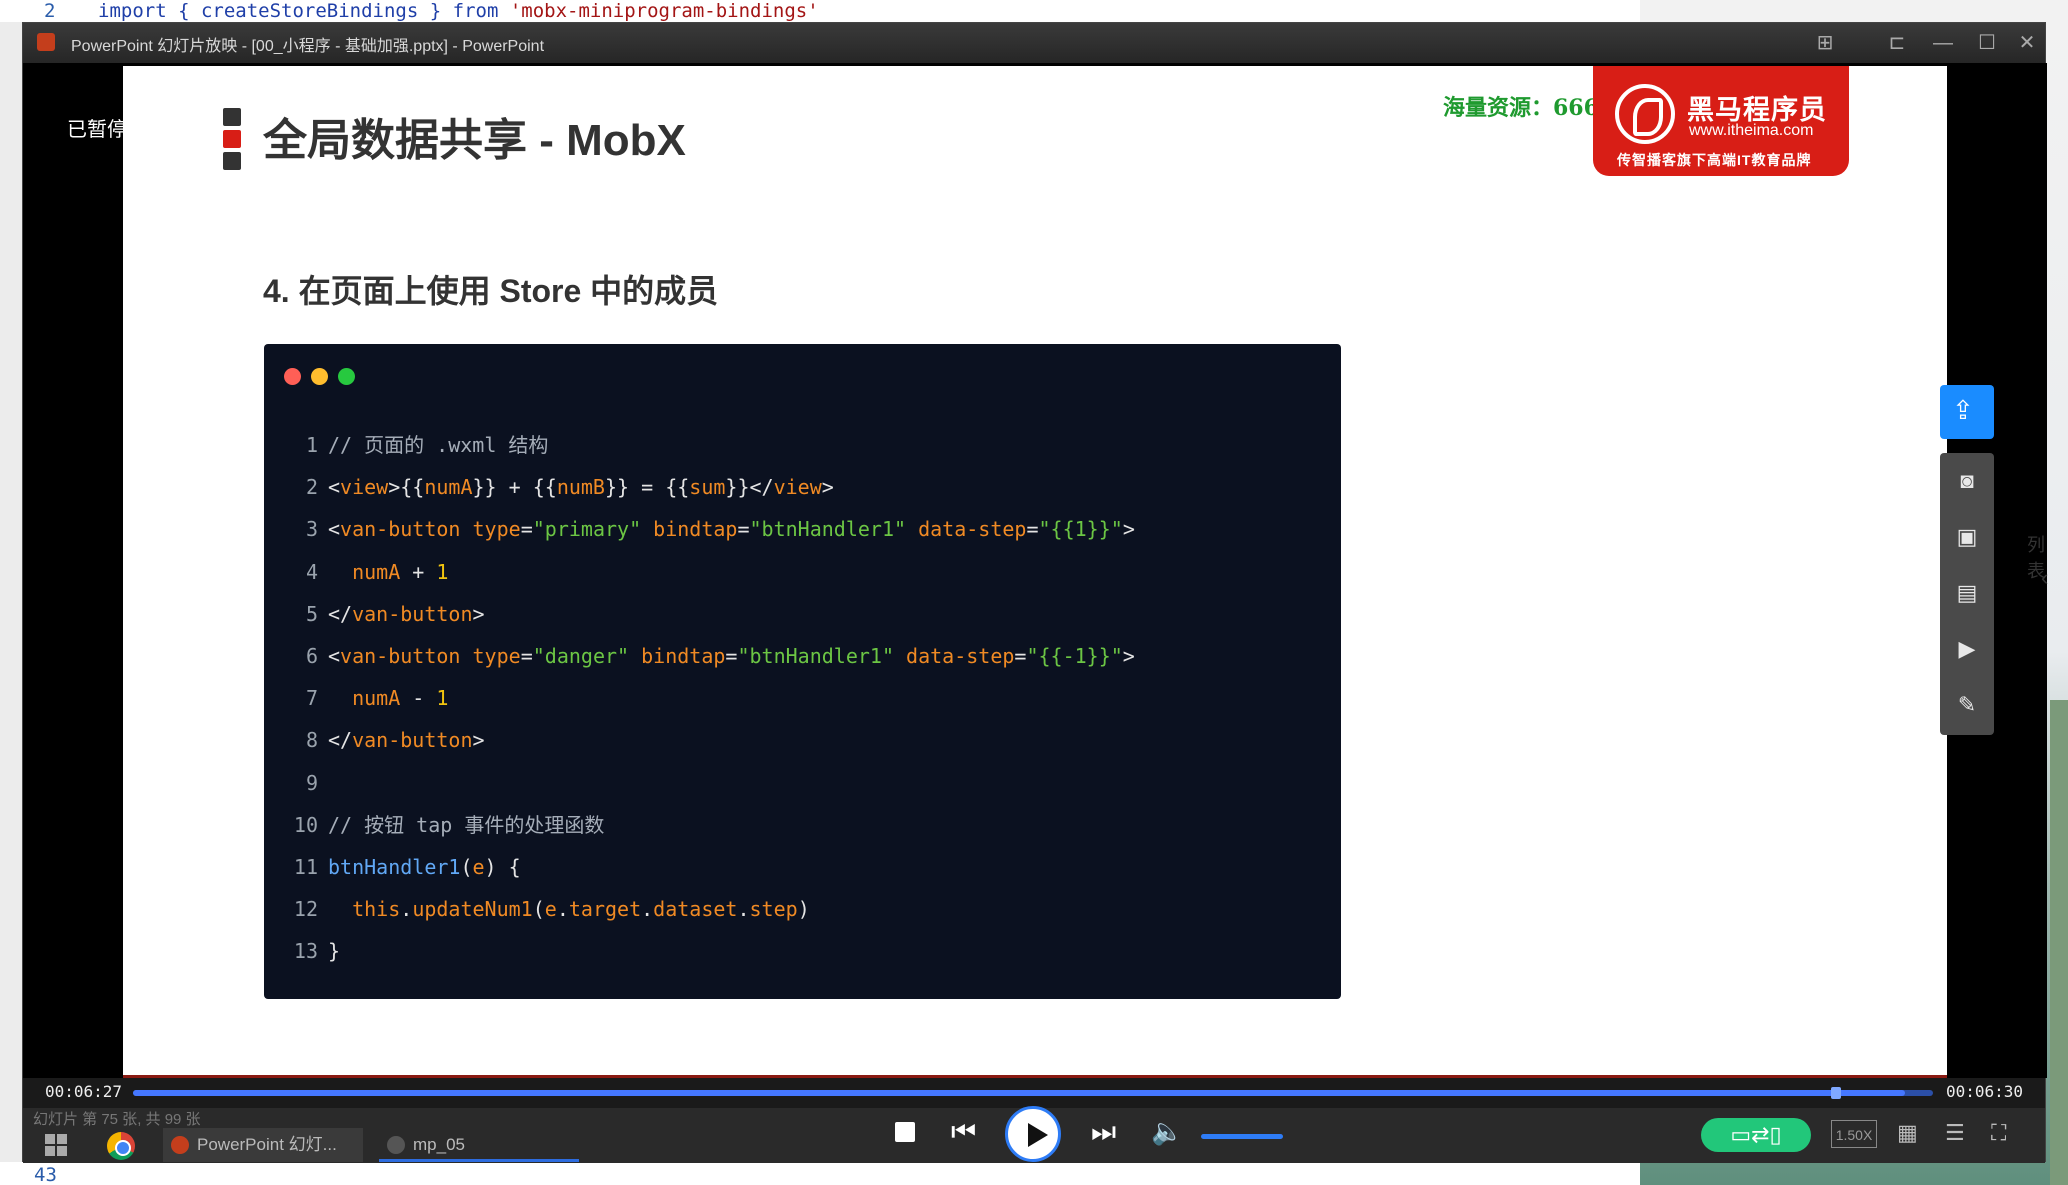 The image size is (2068, 1185). What do you see at coordinates (1897, 43) in the screenshot?
I see `pin-icon: ⊏` at bounding box center [1897, 43].